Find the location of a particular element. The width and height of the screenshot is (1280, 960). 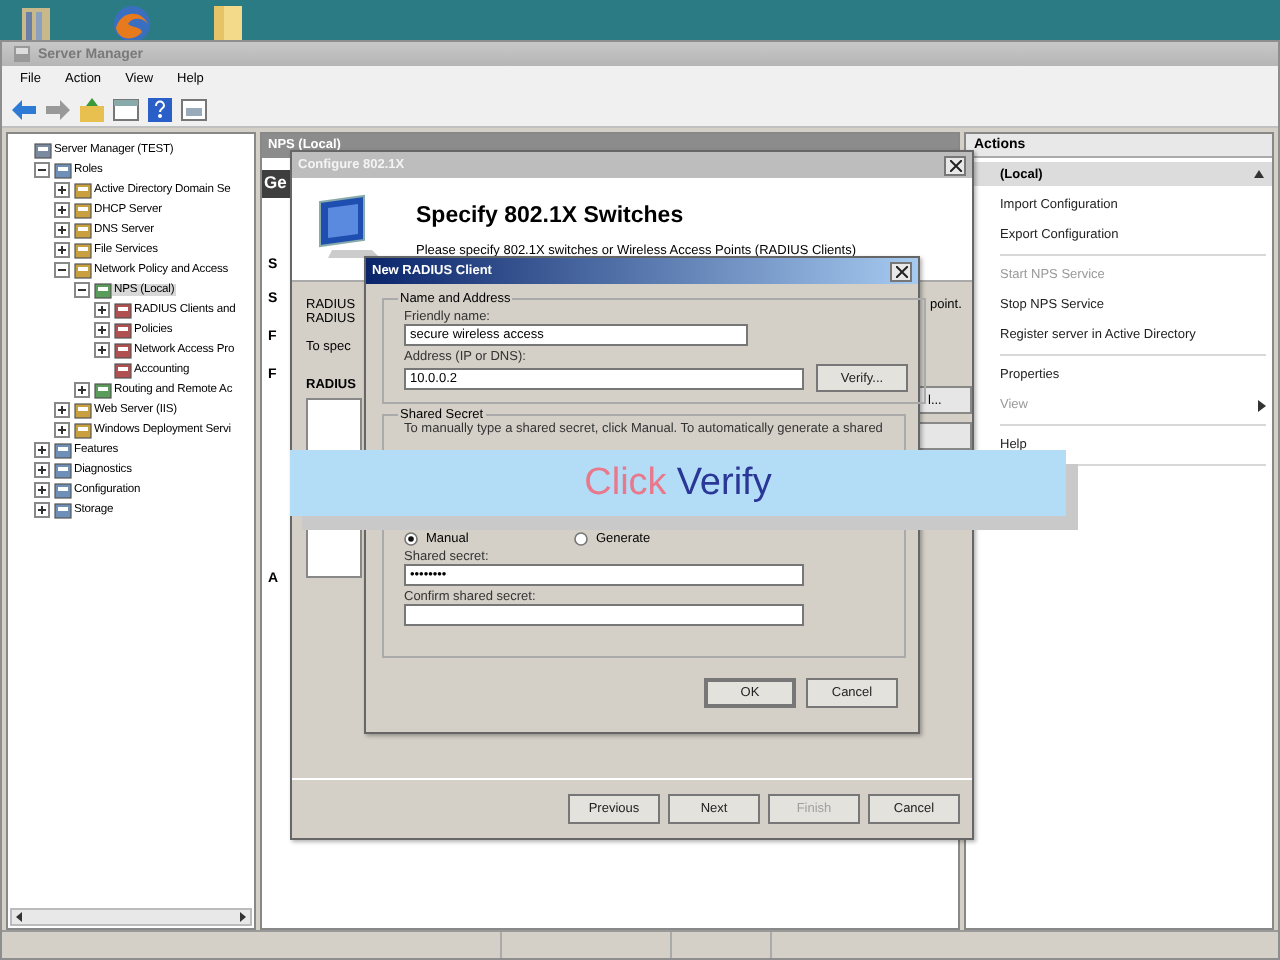

instruction-word: Click is located at coordinates (625, 483).